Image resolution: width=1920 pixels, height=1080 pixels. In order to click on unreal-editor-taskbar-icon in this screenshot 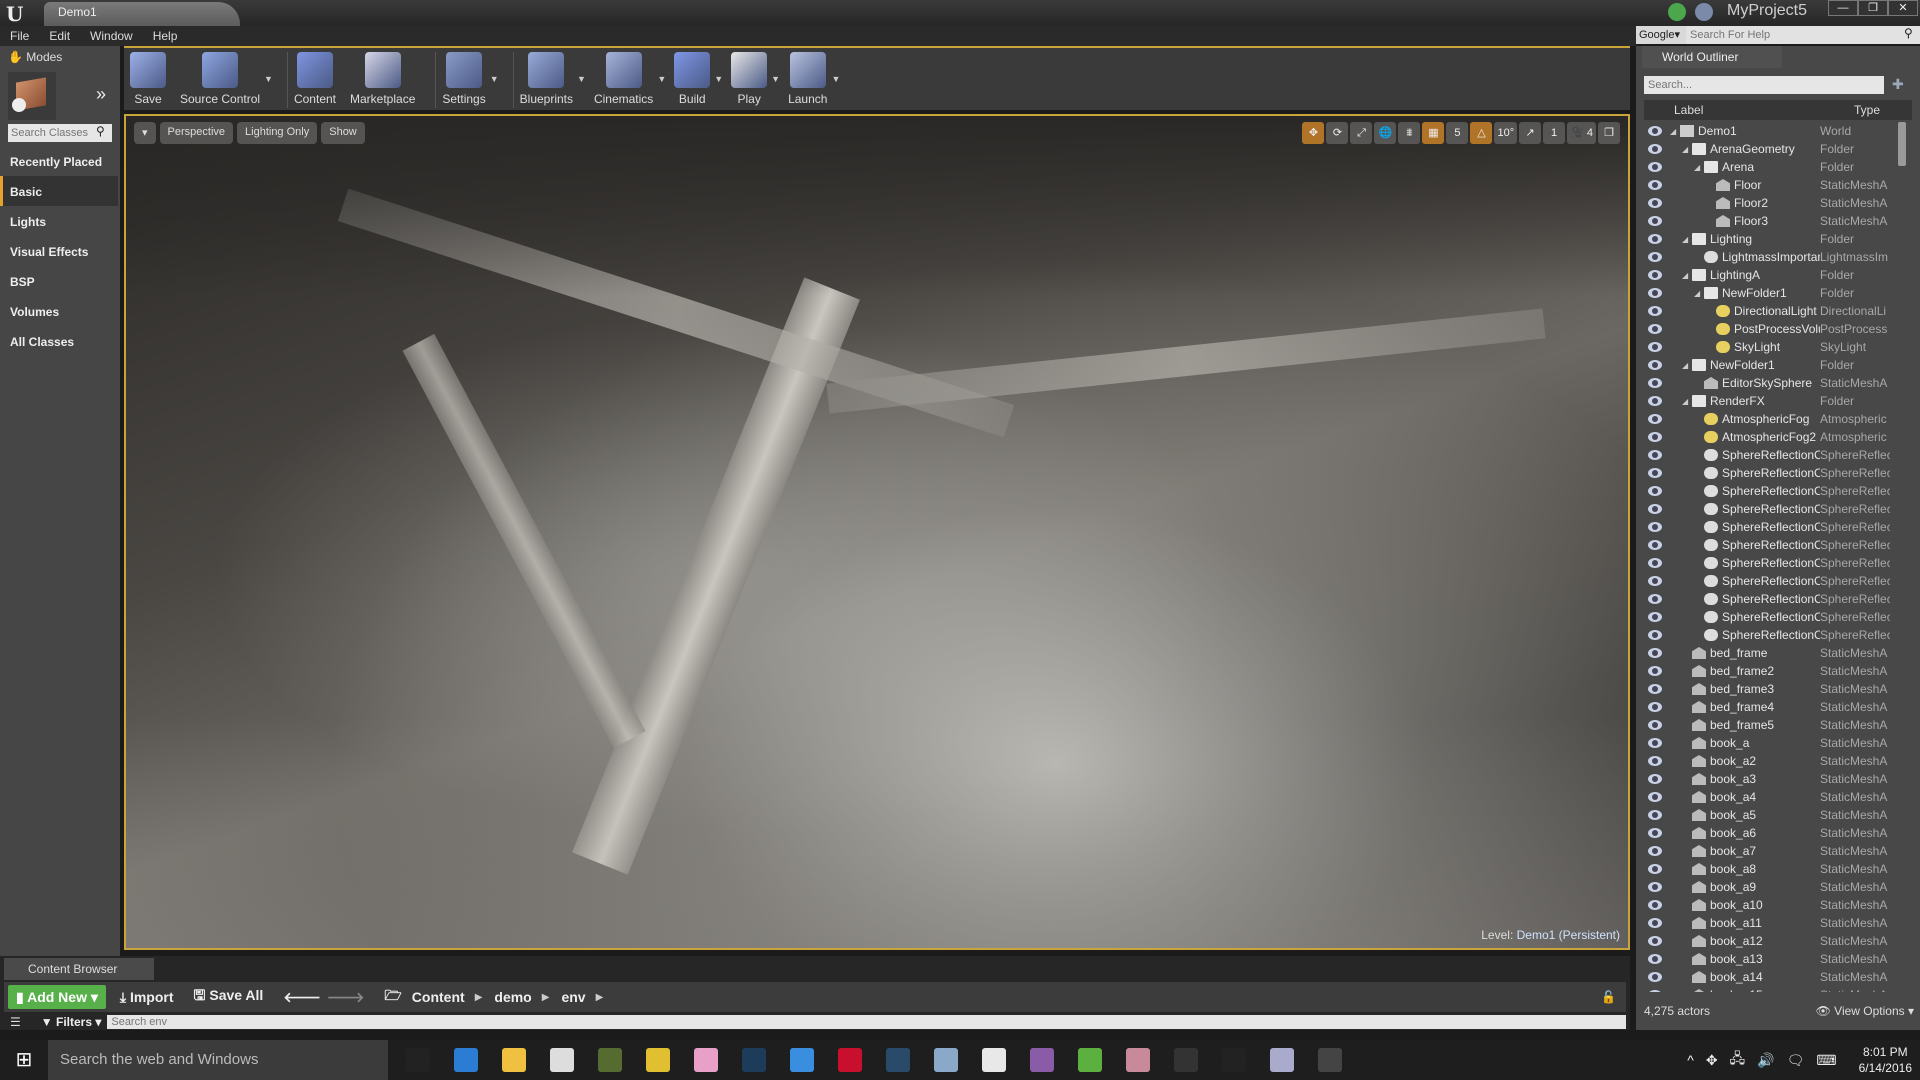, I will do `click(1330, 1060)`.